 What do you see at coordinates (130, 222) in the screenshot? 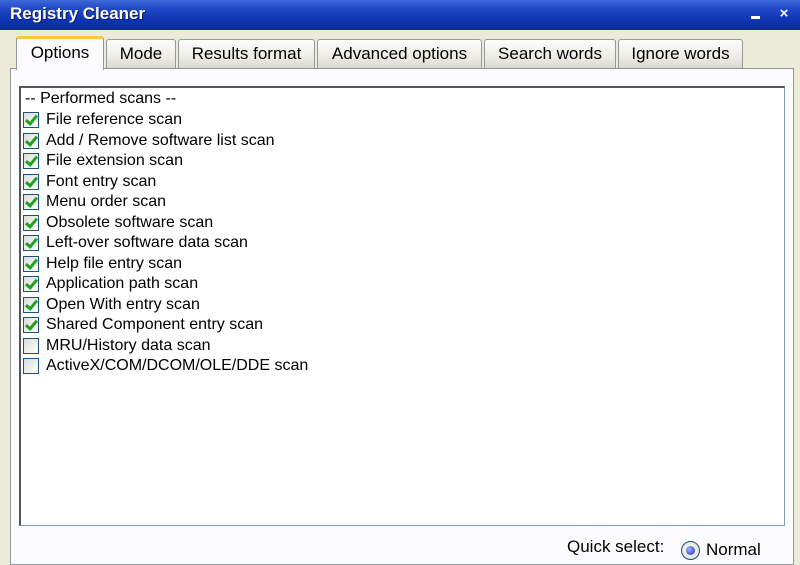
I see `scan-list-item-label: Obsolete software scan` at bounding box center [130, 222].